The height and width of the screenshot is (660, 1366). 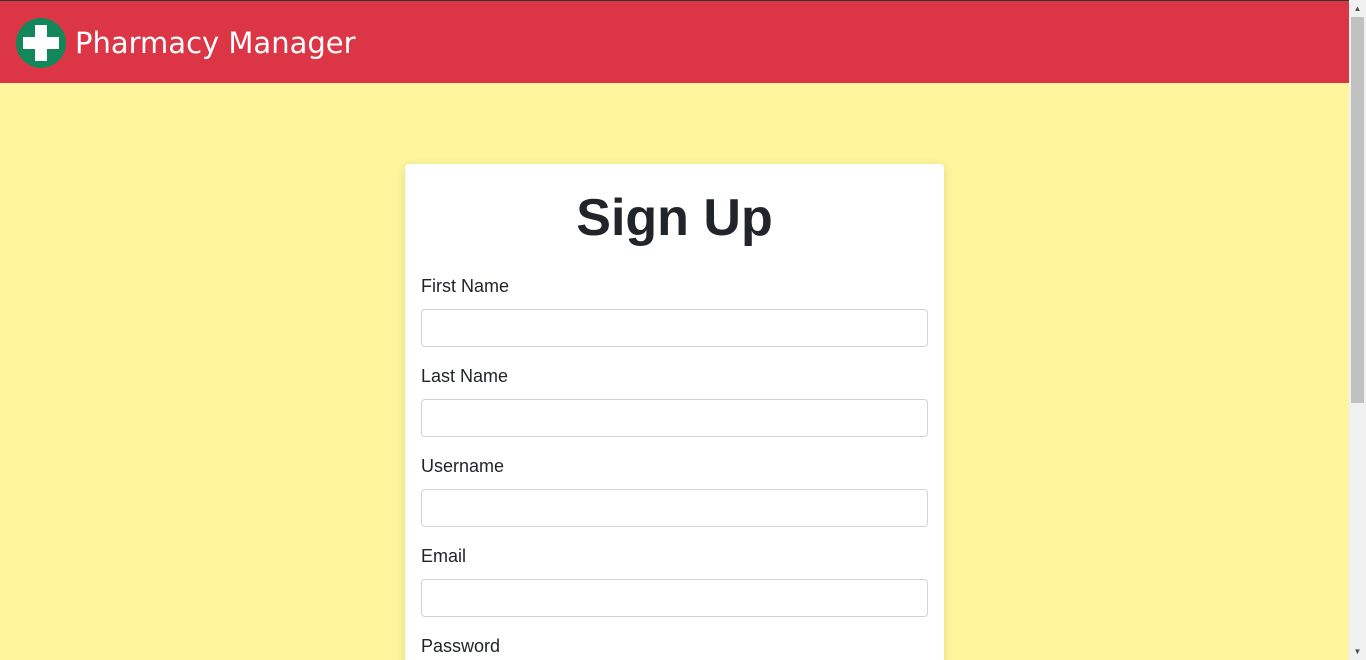 I want to click on last-name-input, so click(x=674, y=418).